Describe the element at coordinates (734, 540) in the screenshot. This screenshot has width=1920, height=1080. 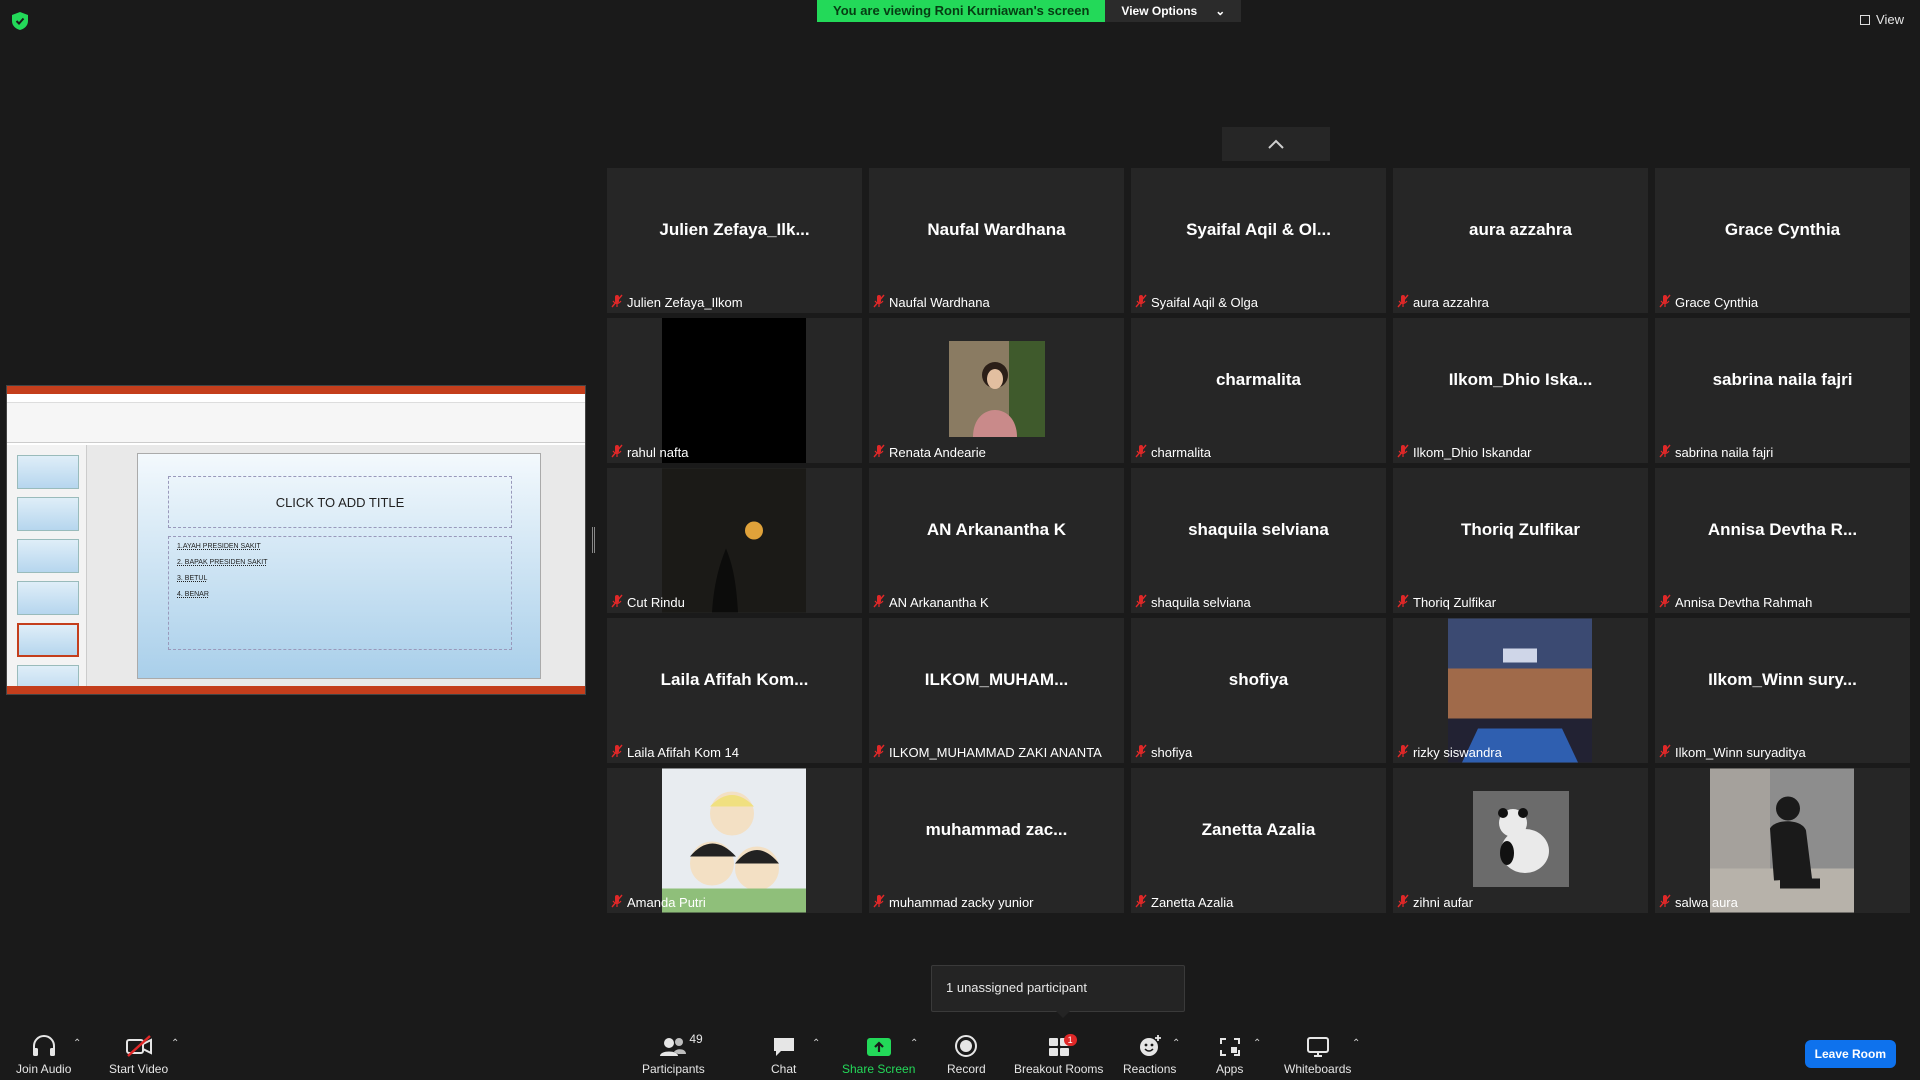
I see `participant-tile: Cut Rindu` at that location.